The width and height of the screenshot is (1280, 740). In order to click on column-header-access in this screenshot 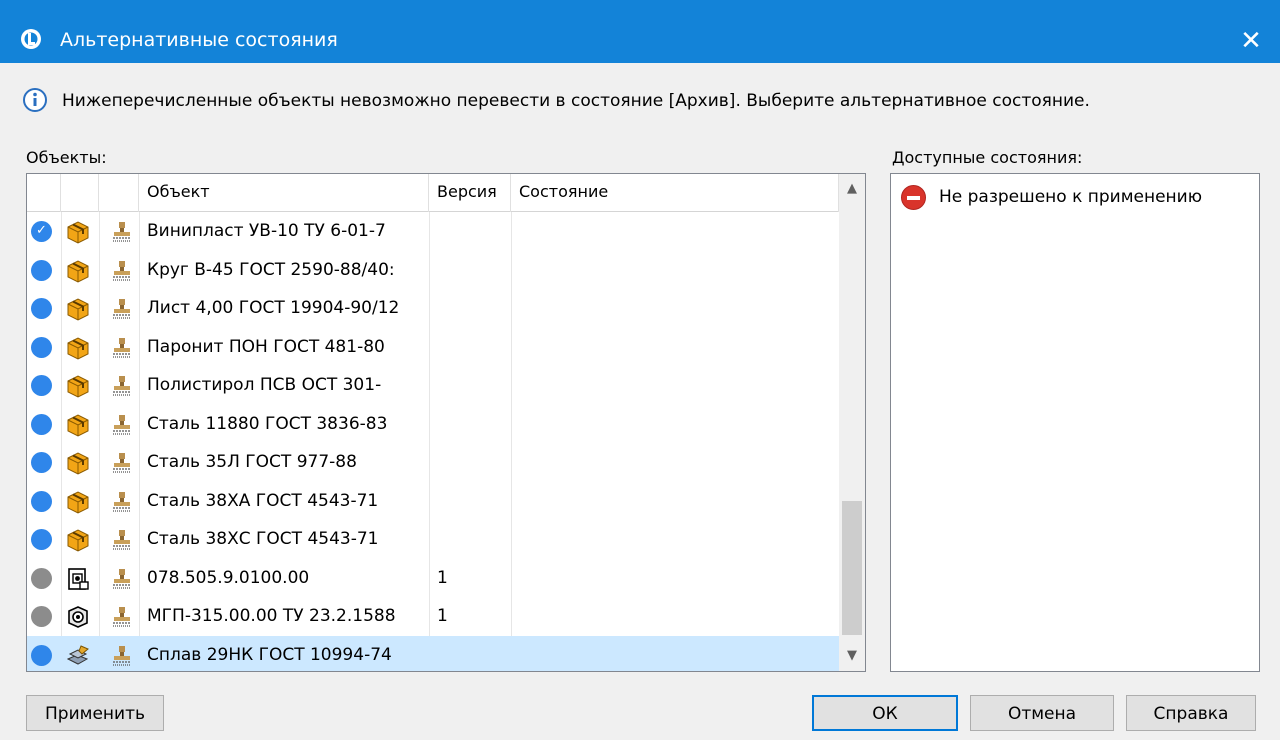, I will do `click(119, 193)`.